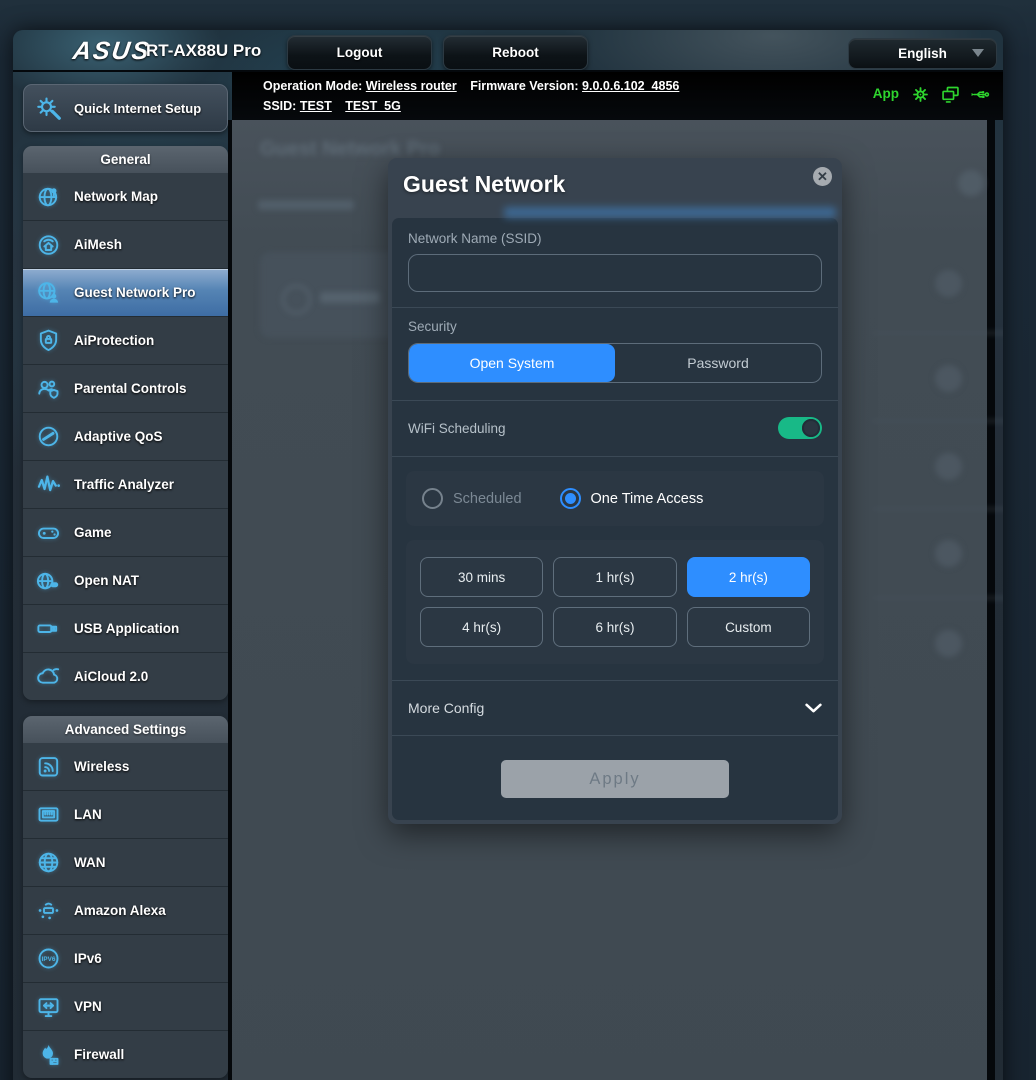 The width and height of the screenshot is (1036, 1080). I want to click on duration-button-4-hr-s: 4 hr(s), so click(482, 627).